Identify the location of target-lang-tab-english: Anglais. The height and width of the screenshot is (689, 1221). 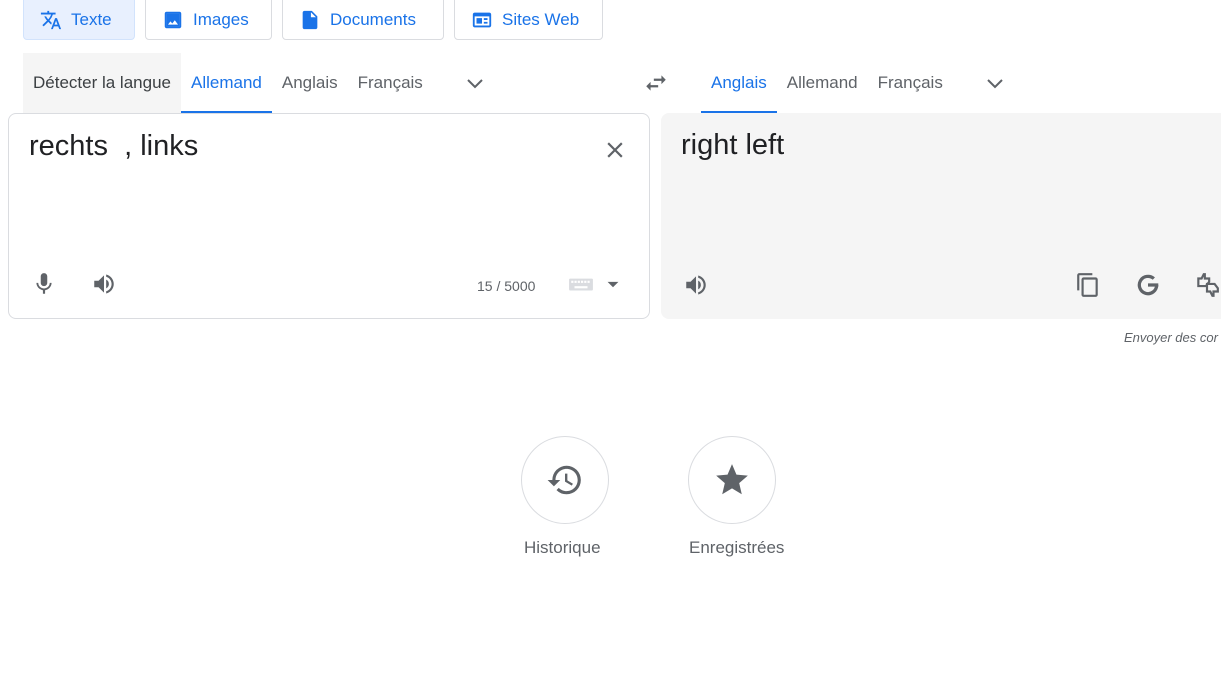
(739, 83).